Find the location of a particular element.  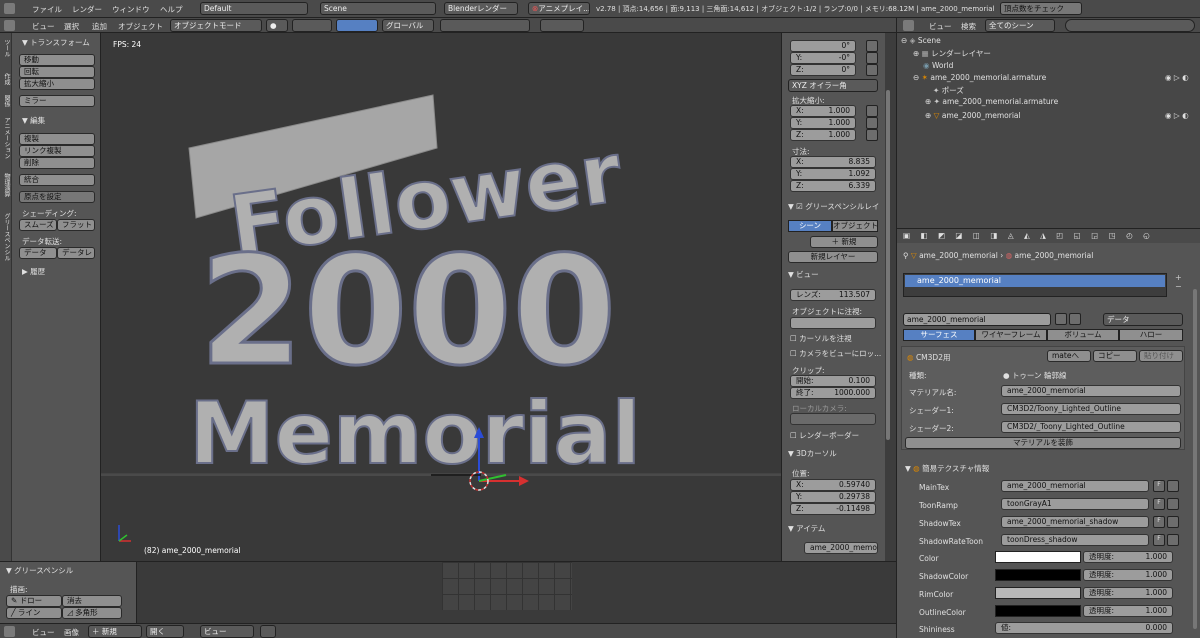

menu-file: ファイル is located at coordinates (47, 9).